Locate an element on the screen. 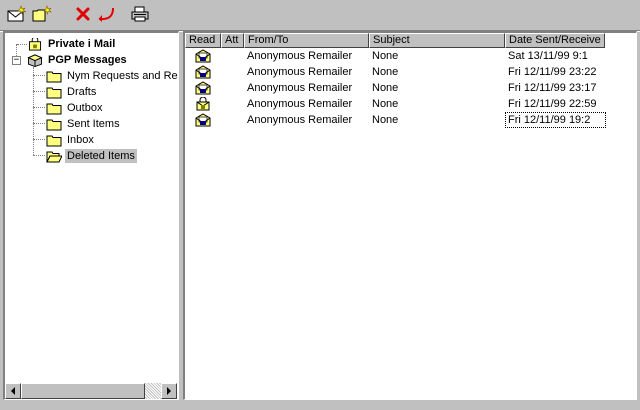  tree-folder-nym-requests: Nym Requests and Re: is located at coordinates (112, 76).